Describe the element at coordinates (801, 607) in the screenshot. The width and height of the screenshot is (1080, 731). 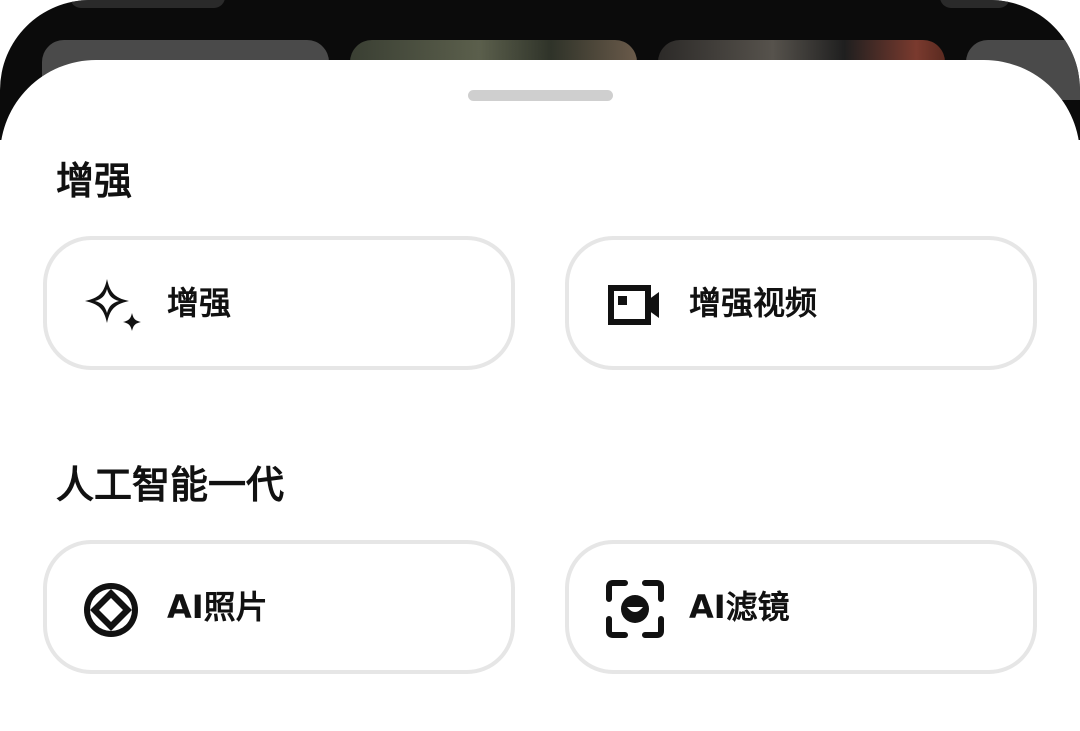
I see `ai-filter-button: AI滤镜` at that location.